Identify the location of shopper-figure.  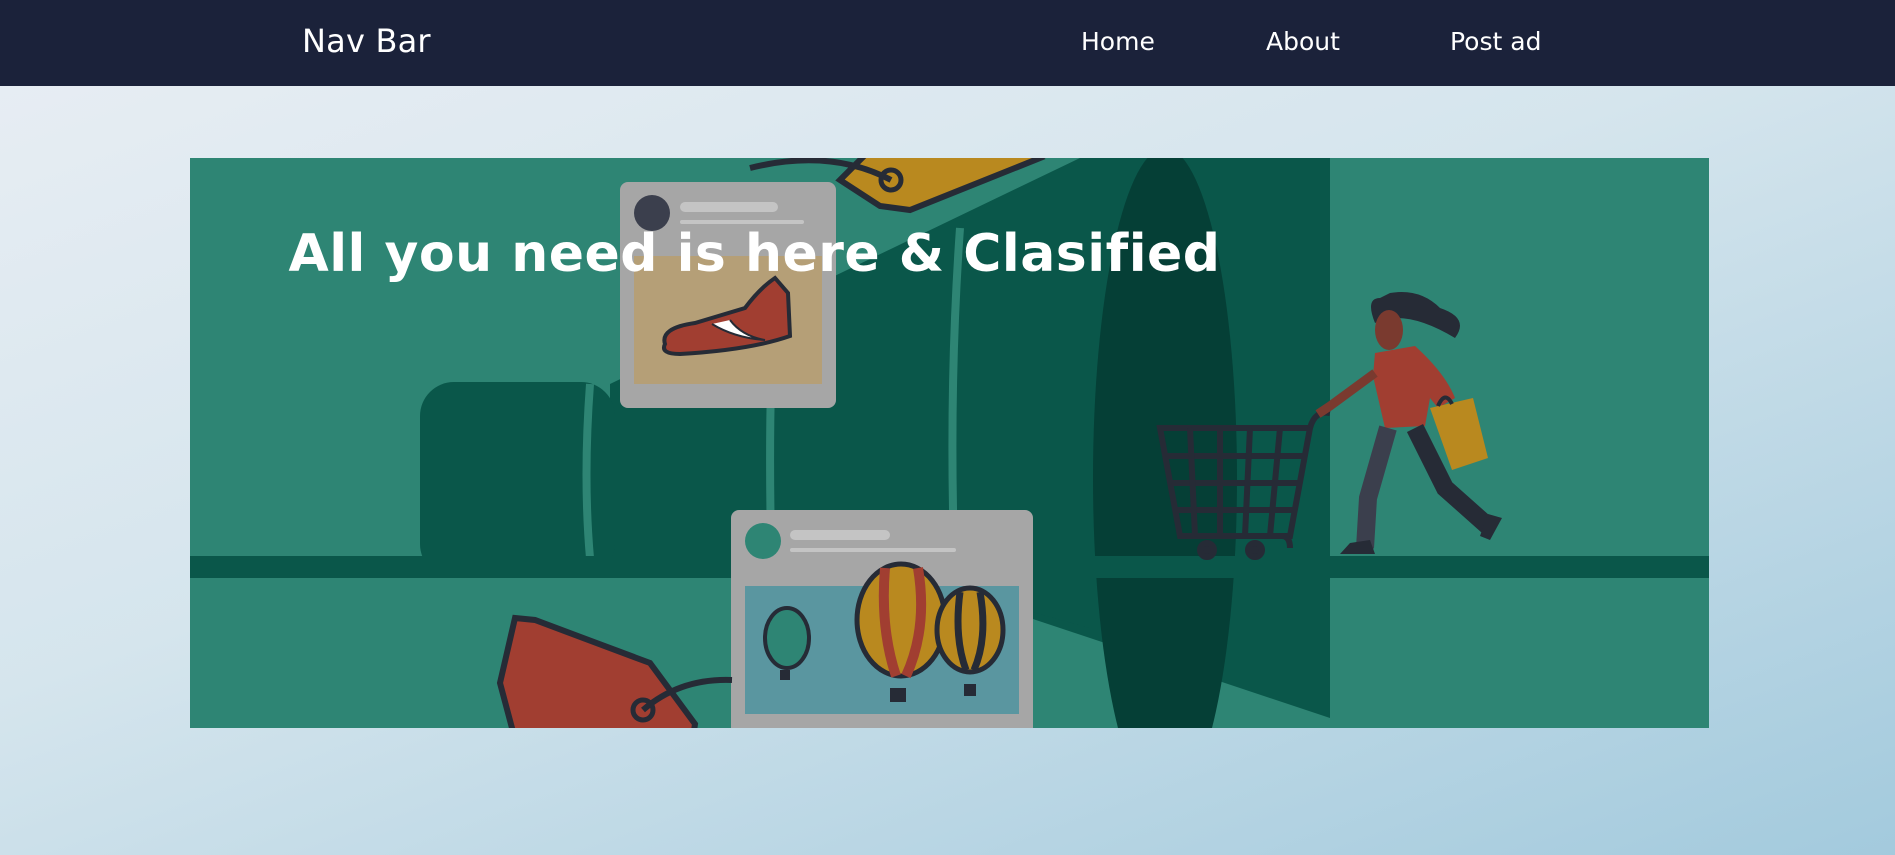
(1408, 423).